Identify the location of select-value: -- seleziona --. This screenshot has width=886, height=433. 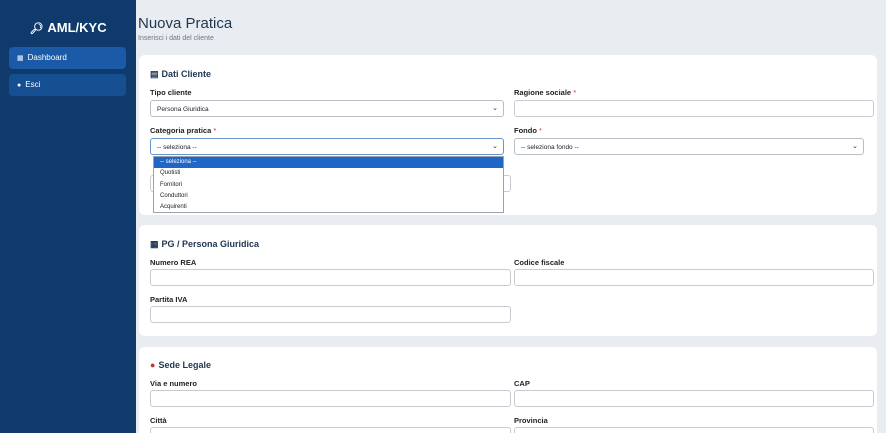
(177, 147).